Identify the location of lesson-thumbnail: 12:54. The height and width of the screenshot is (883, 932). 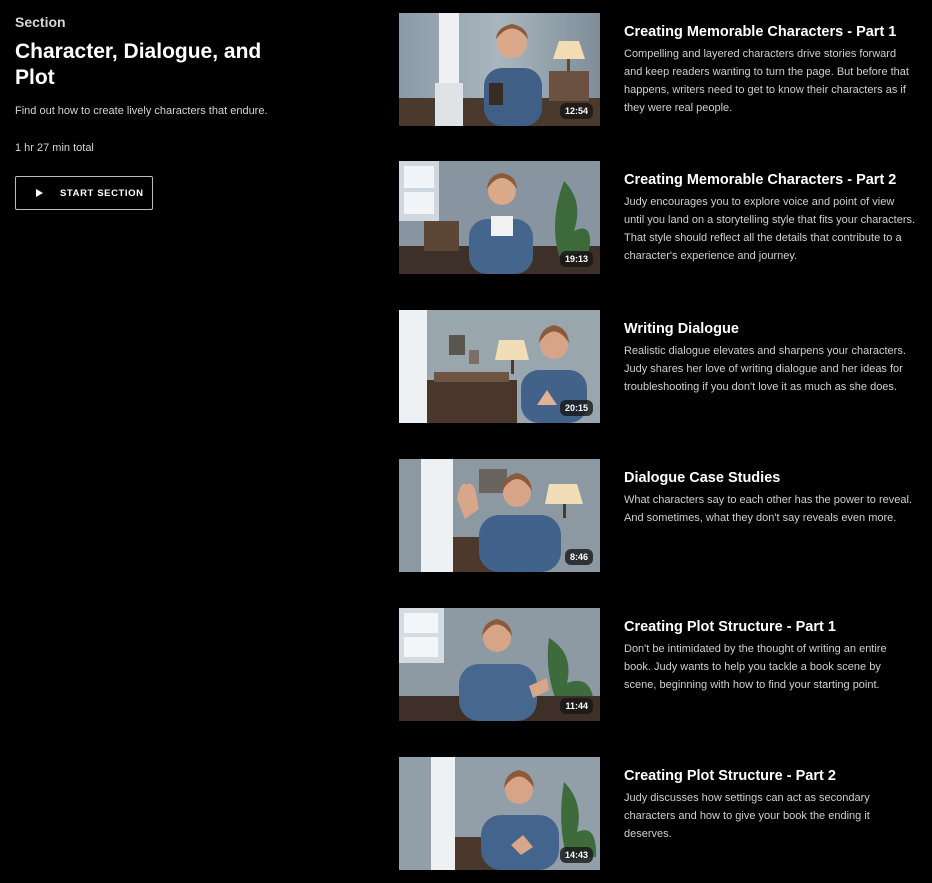
(499, 69).